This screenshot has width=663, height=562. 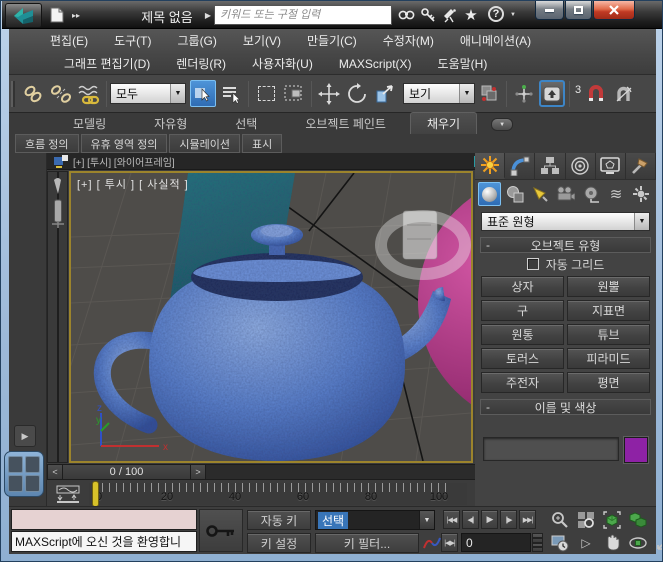 What do you see at coordinates (57, 15) in the screenshot?
I see `new-scene-icon` at bounding box center [57, 15].